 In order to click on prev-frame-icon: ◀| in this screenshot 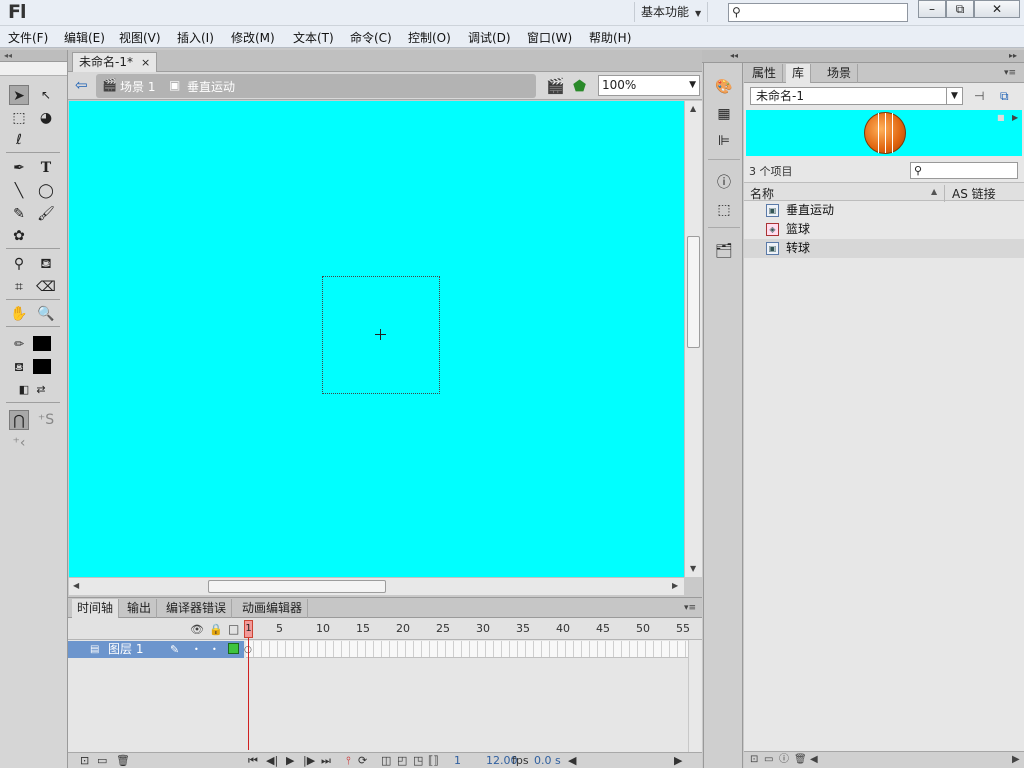, I will do `click(272, 760)`.